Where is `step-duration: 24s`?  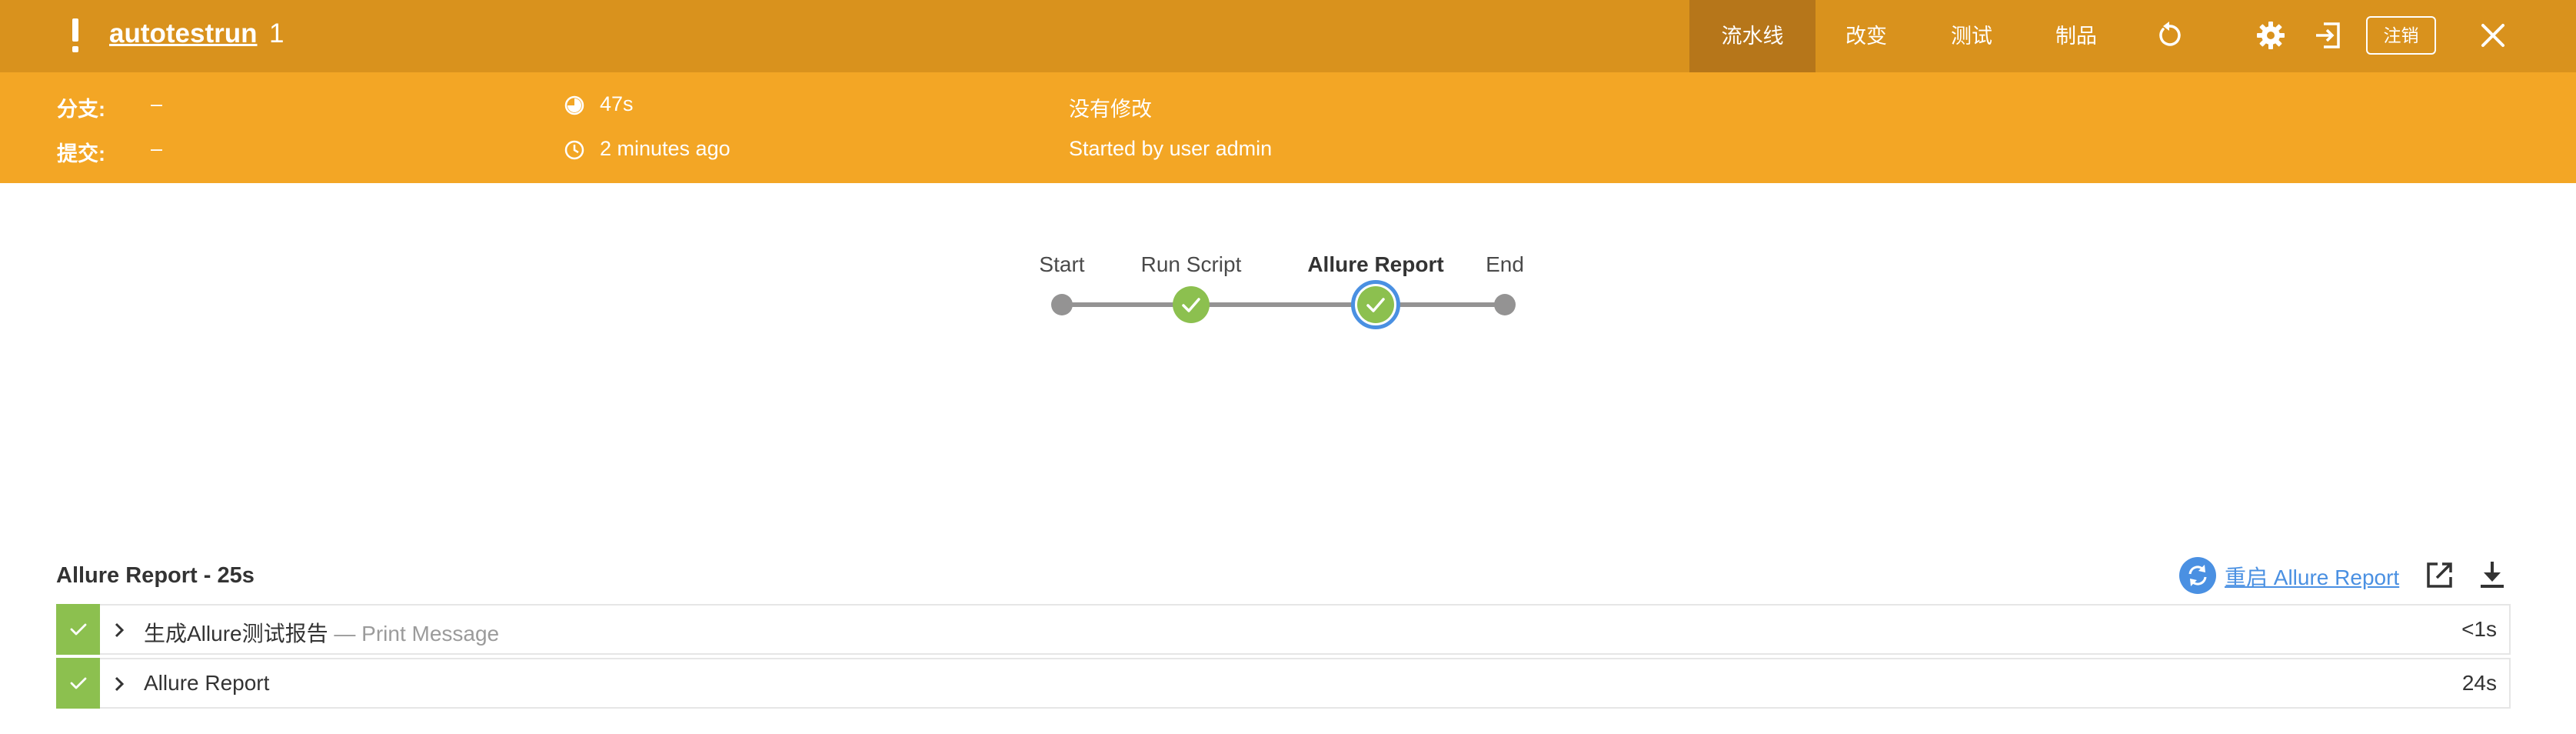
step-duration: 24s is located at coordinates (2479, 683).